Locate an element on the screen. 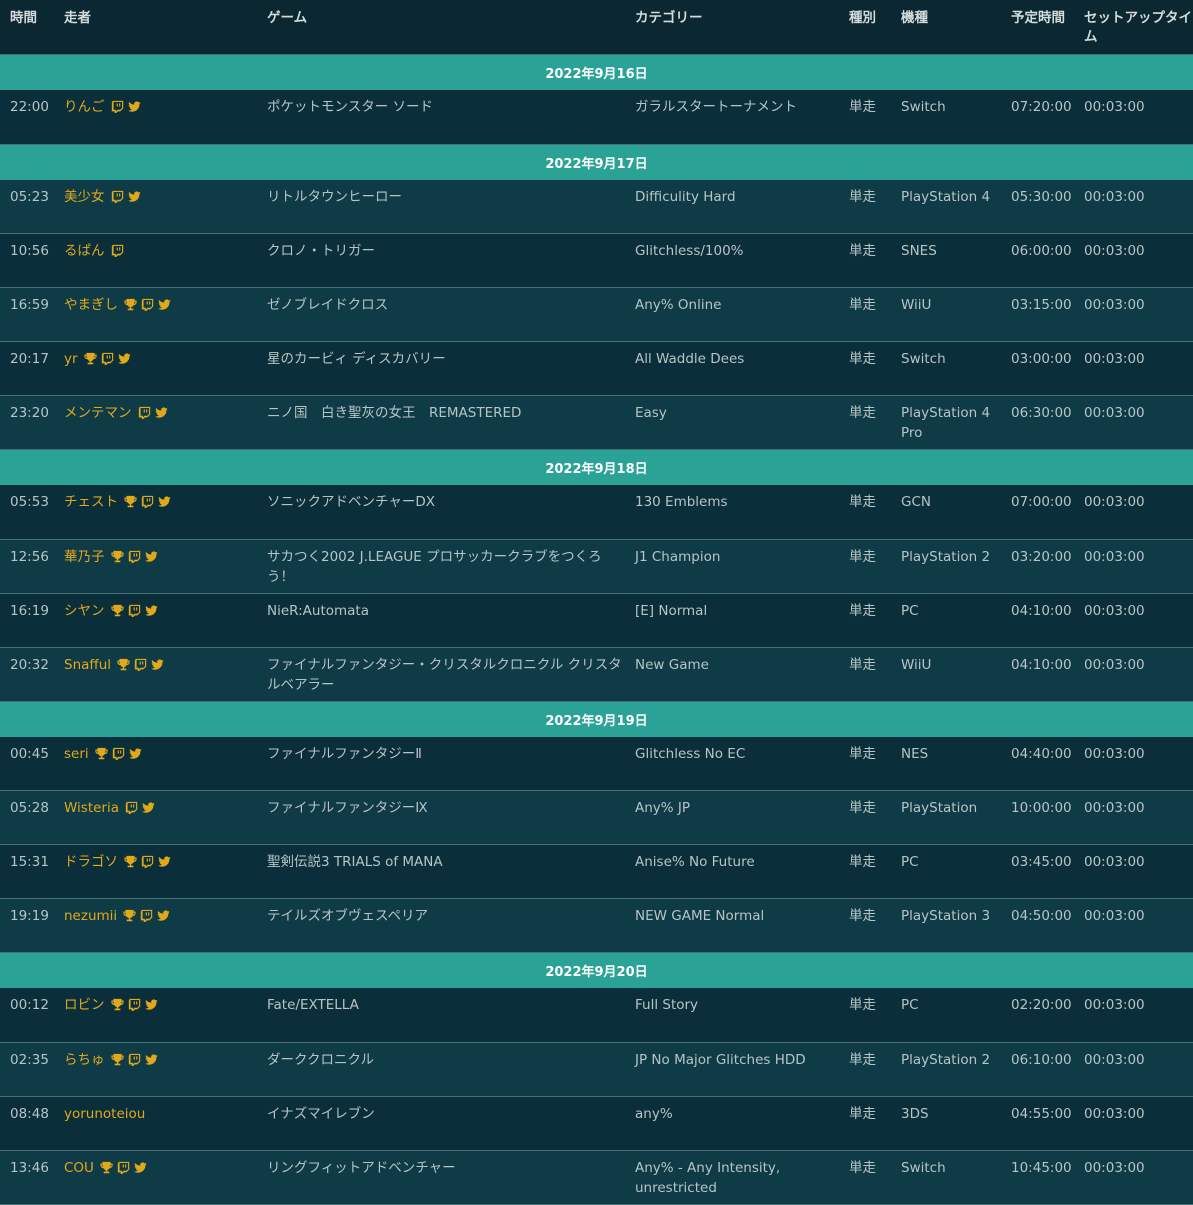 Image resolution: width=1193 pixels, height=1205 pixels. runner-name-link: yr is located at coordinates (71, 359).